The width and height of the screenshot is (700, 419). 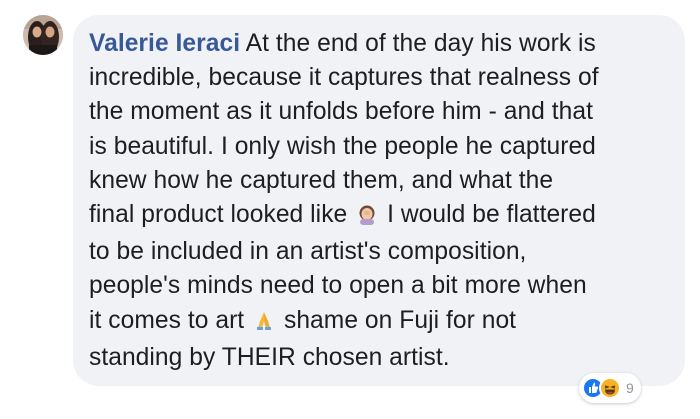 I want to click on comment-author: Valerie Ieraci, so click(x=164, y=43).